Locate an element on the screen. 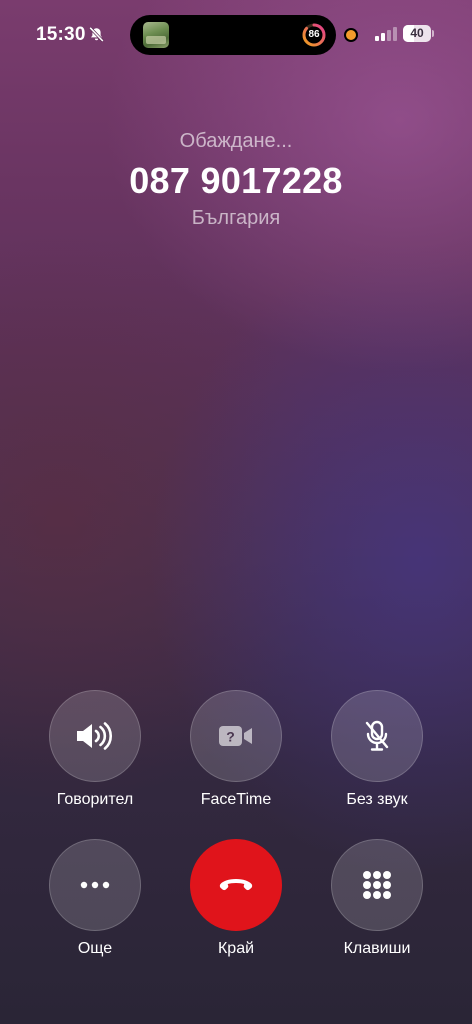  end-call-control: Край is located at coordinates (236, 898).